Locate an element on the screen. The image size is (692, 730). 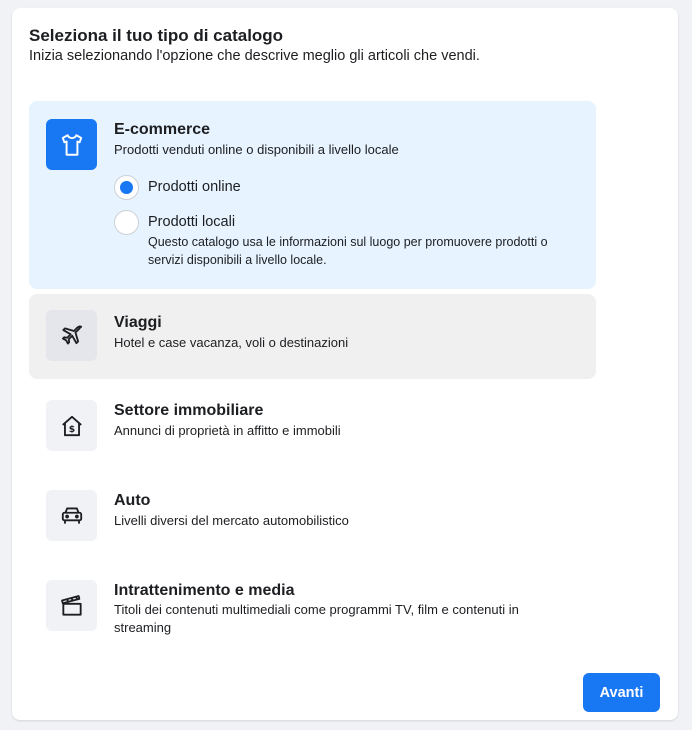
radio-label-online: Prodotti online is located at coordinates (194, 187).